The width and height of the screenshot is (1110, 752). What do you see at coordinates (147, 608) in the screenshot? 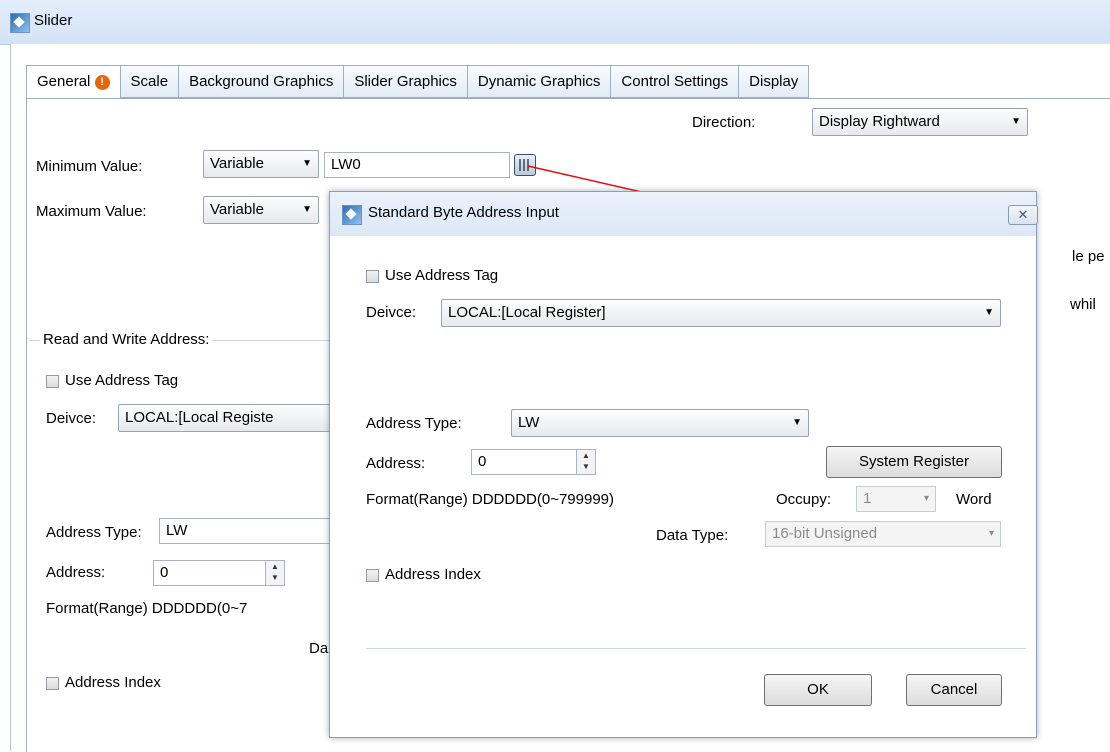
I see `format-text: Format(Range) DDDDDD(0~7` at bounding box center [147, 608].